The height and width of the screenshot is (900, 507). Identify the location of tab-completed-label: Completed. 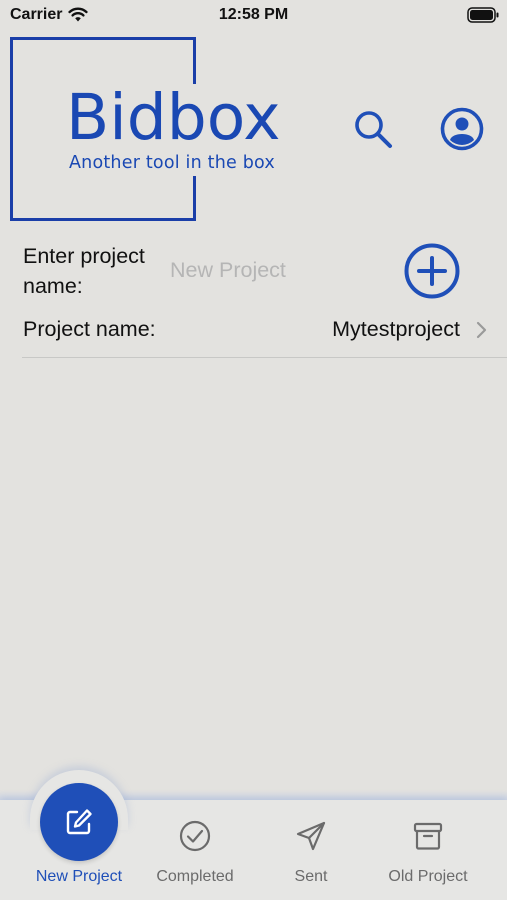
(195, 876).